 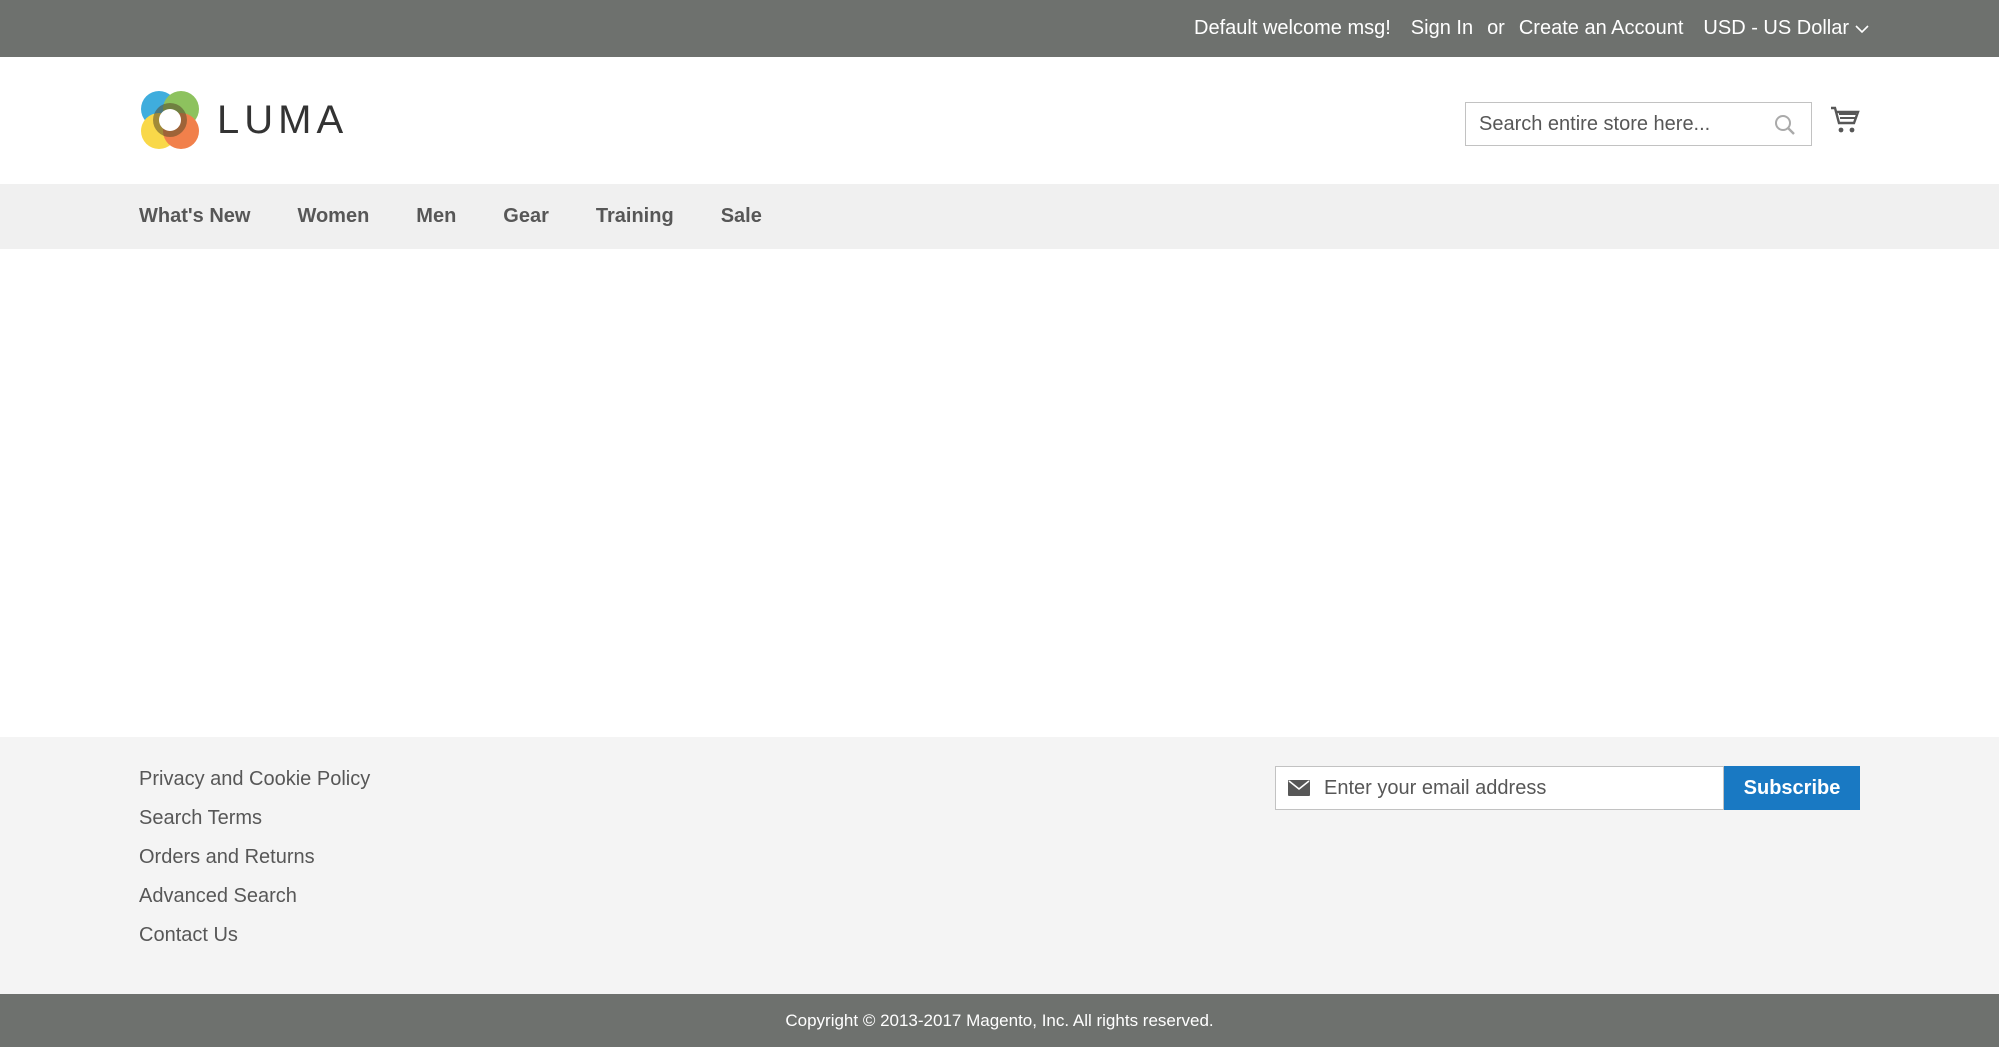 I want to click on newsletter-form: Subscribe, so click(x=1567, y=788).